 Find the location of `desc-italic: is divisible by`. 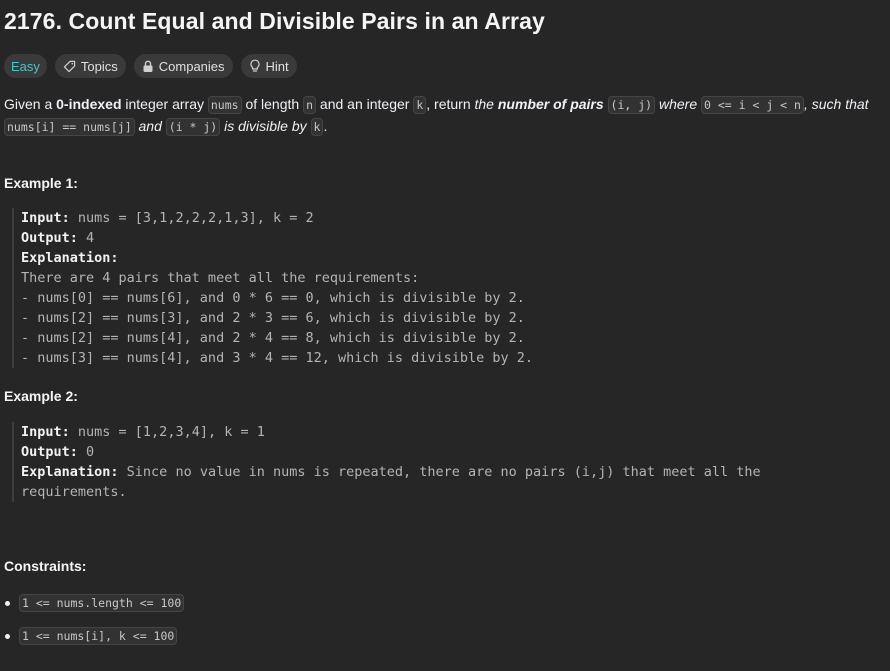

desc-italic: is divisible by is located at coordinates (265, 126).